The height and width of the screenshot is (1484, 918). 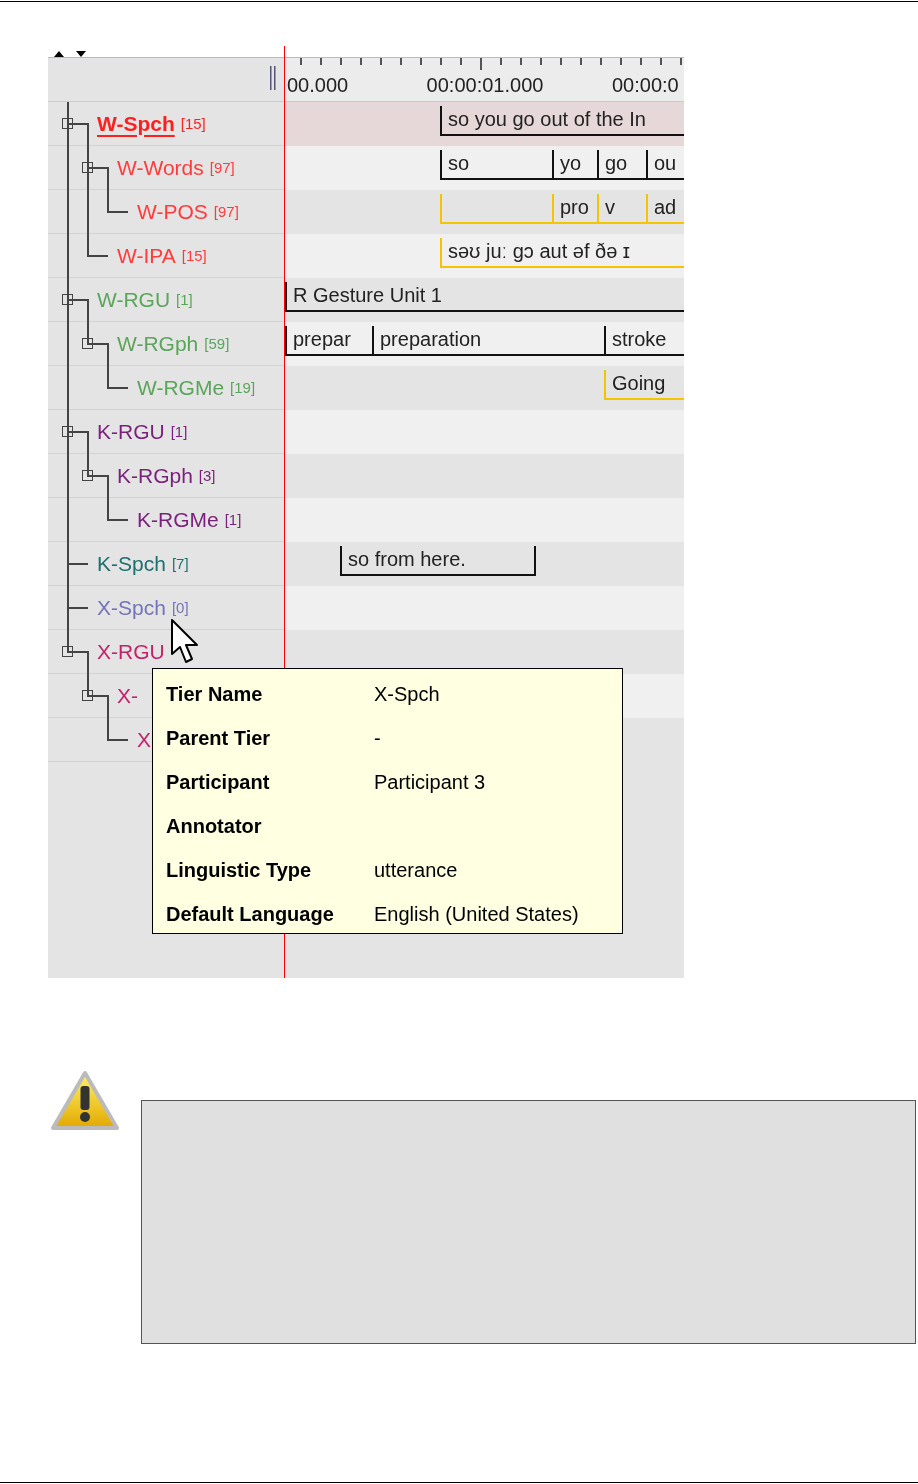 What do you see at coordinates (127, 695) in the screenshot?
I see `tier-name: X-` at bounding box center [127, 695].